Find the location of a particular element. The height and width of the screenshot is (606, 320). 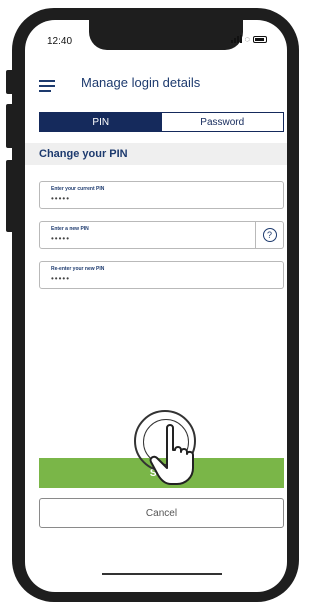

question-icon: ? is located at coordinates (269, 235).